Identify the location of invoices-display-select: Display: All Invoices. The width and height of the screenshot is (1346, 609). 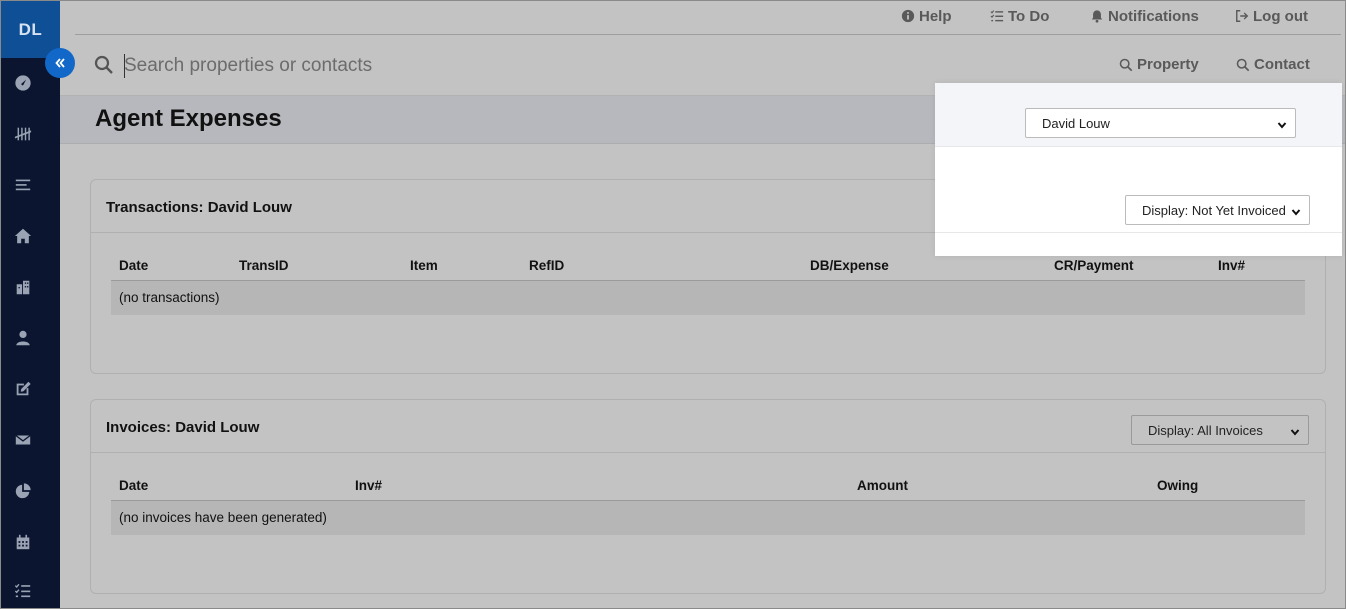
(1220, 430).